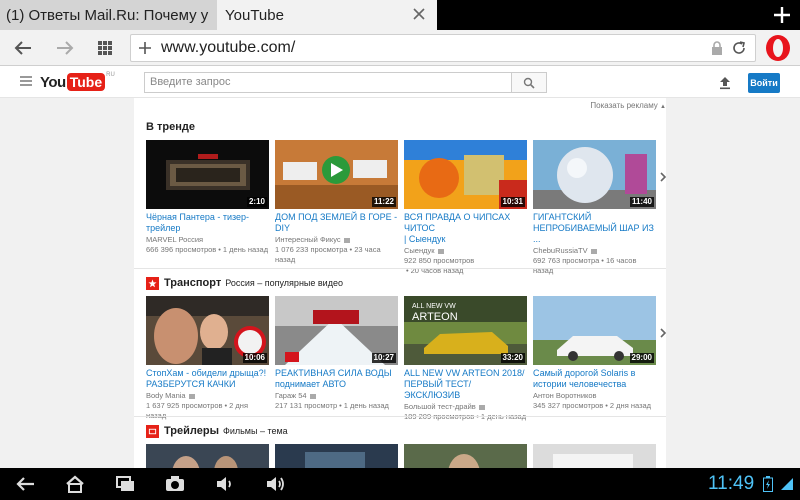 The image size is (800, 500). I want to click on channel-name: Антон Воротников, so click(594, 396).